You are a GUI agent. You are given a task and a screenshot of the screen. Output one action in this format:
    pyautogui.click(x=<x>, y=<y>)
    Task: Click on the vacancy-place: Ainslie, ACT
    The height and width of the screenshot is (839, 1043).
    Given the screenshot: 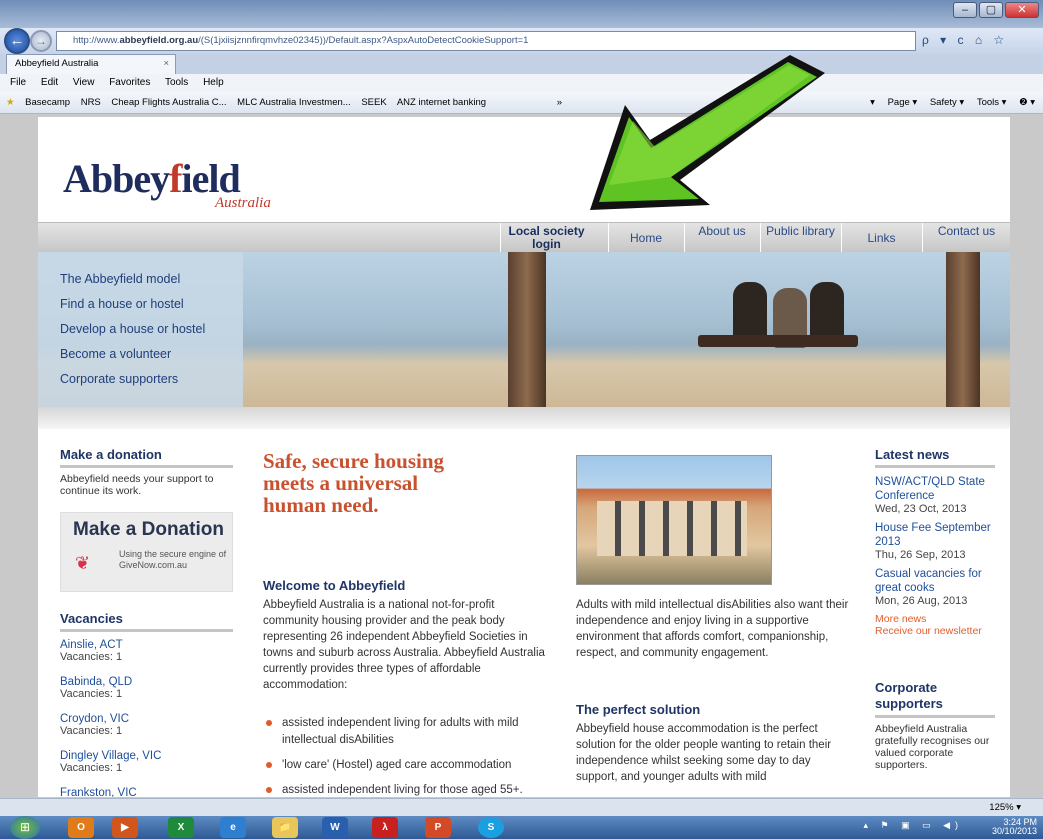 What is the action you would take?
    pyautogui.click(x=110, y=645)
    